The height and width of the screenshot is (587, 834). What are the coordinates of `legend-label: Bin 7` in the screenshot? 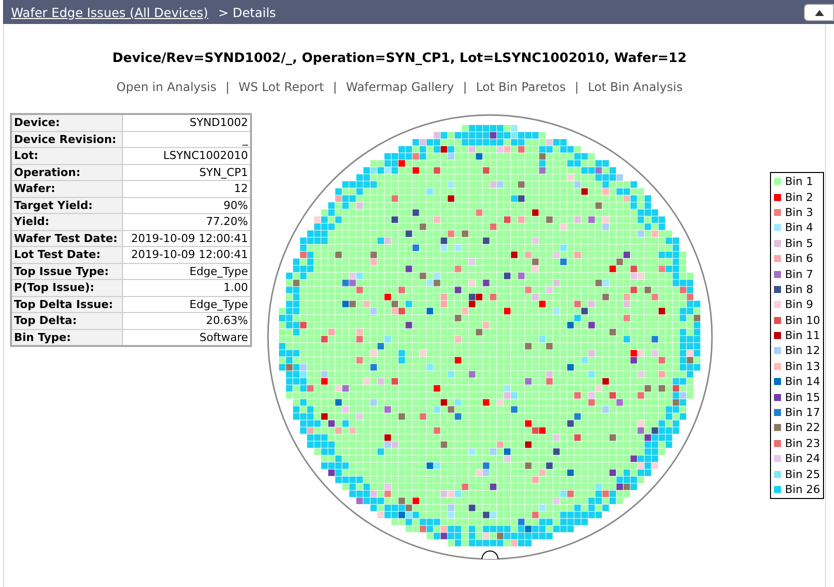 It's located at (799, 274).